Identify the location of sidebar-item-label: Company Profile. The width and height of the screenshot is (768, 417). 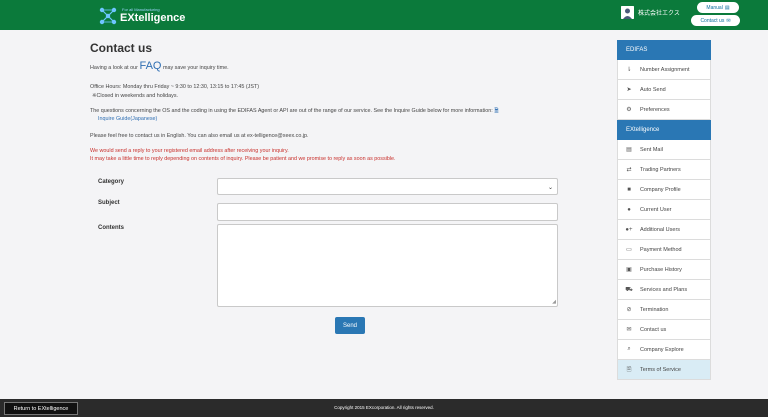
(660, 189).